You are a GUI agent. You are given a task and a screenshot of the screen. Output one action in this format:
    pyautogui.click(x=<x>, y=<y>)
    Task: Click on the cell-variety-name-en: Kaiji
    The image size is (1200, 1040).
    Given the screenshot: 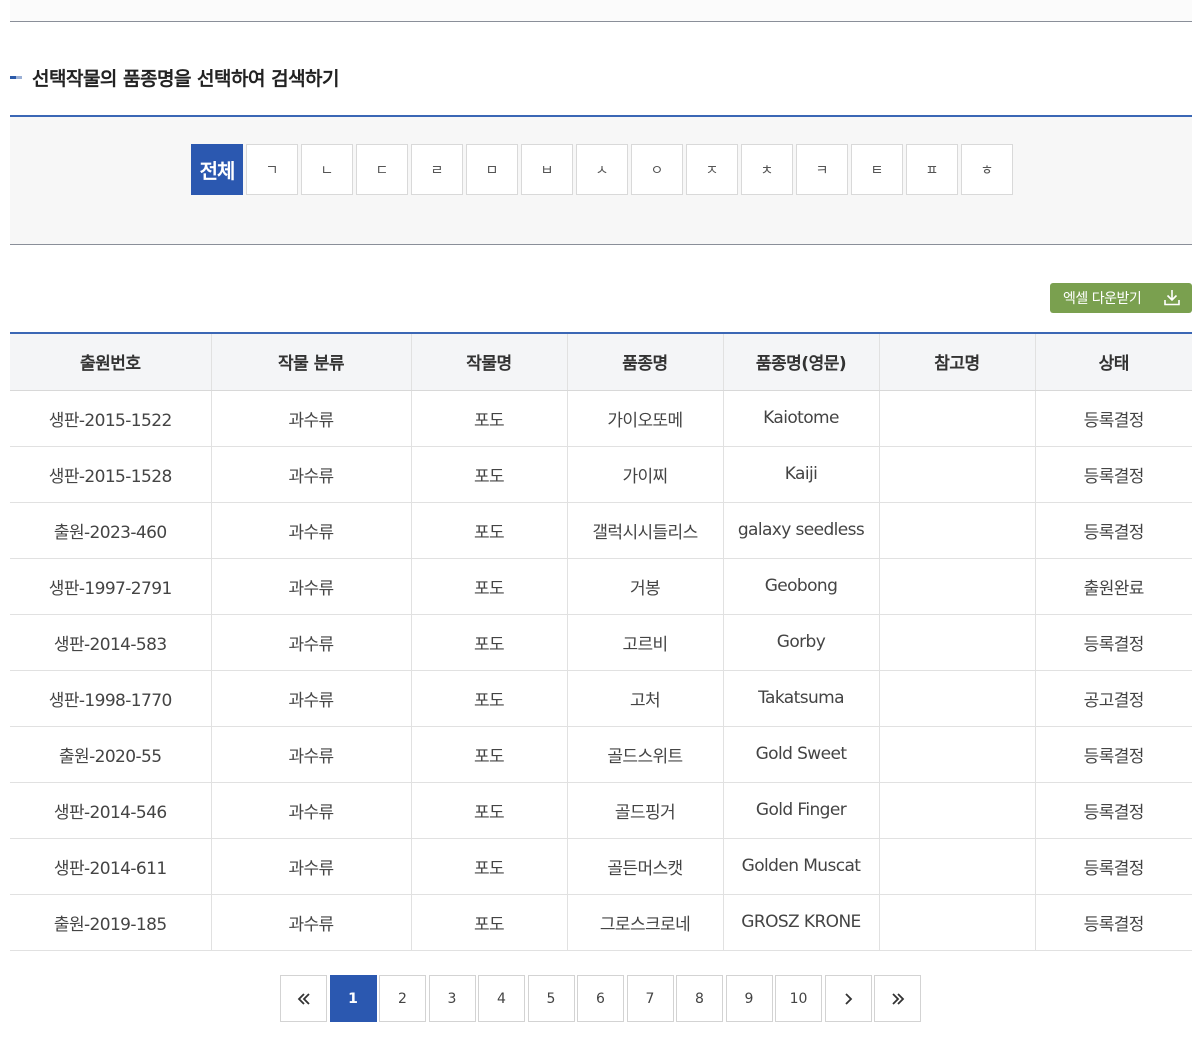 What is the action you would take?
    pyautogui.click(x=800, y=474)
    